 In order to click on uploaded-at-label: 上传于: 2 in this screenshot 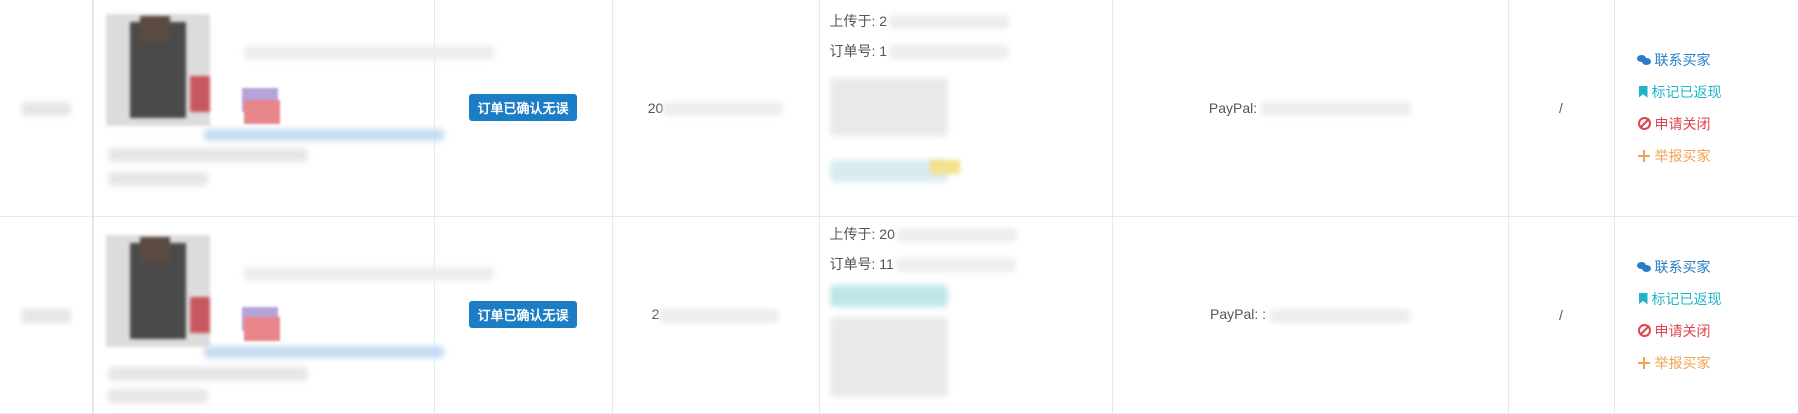, I will do `click(858, 21)`.